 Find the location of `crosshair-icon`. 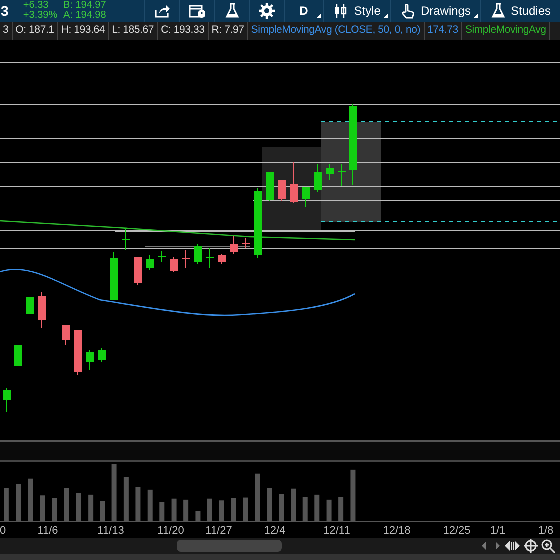

crosshair-icon is located at coordinates (531, 546).